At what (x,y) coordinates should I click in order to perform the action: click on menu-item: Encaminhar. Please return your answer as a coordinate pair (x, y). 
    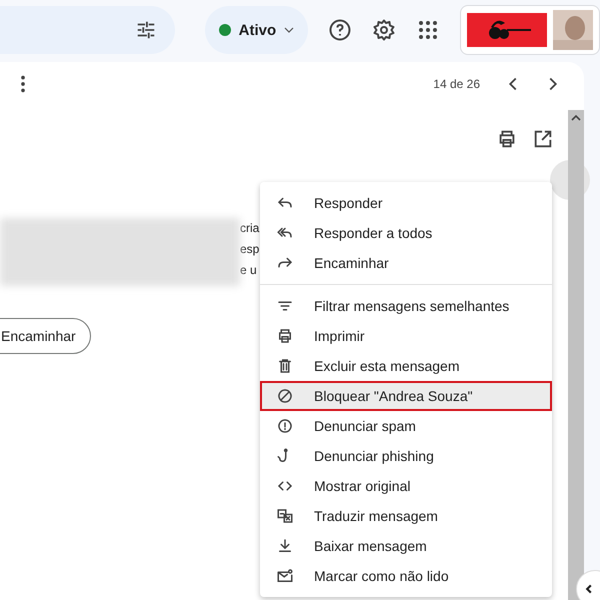
    Looking at the image, I should click on (406, 263).